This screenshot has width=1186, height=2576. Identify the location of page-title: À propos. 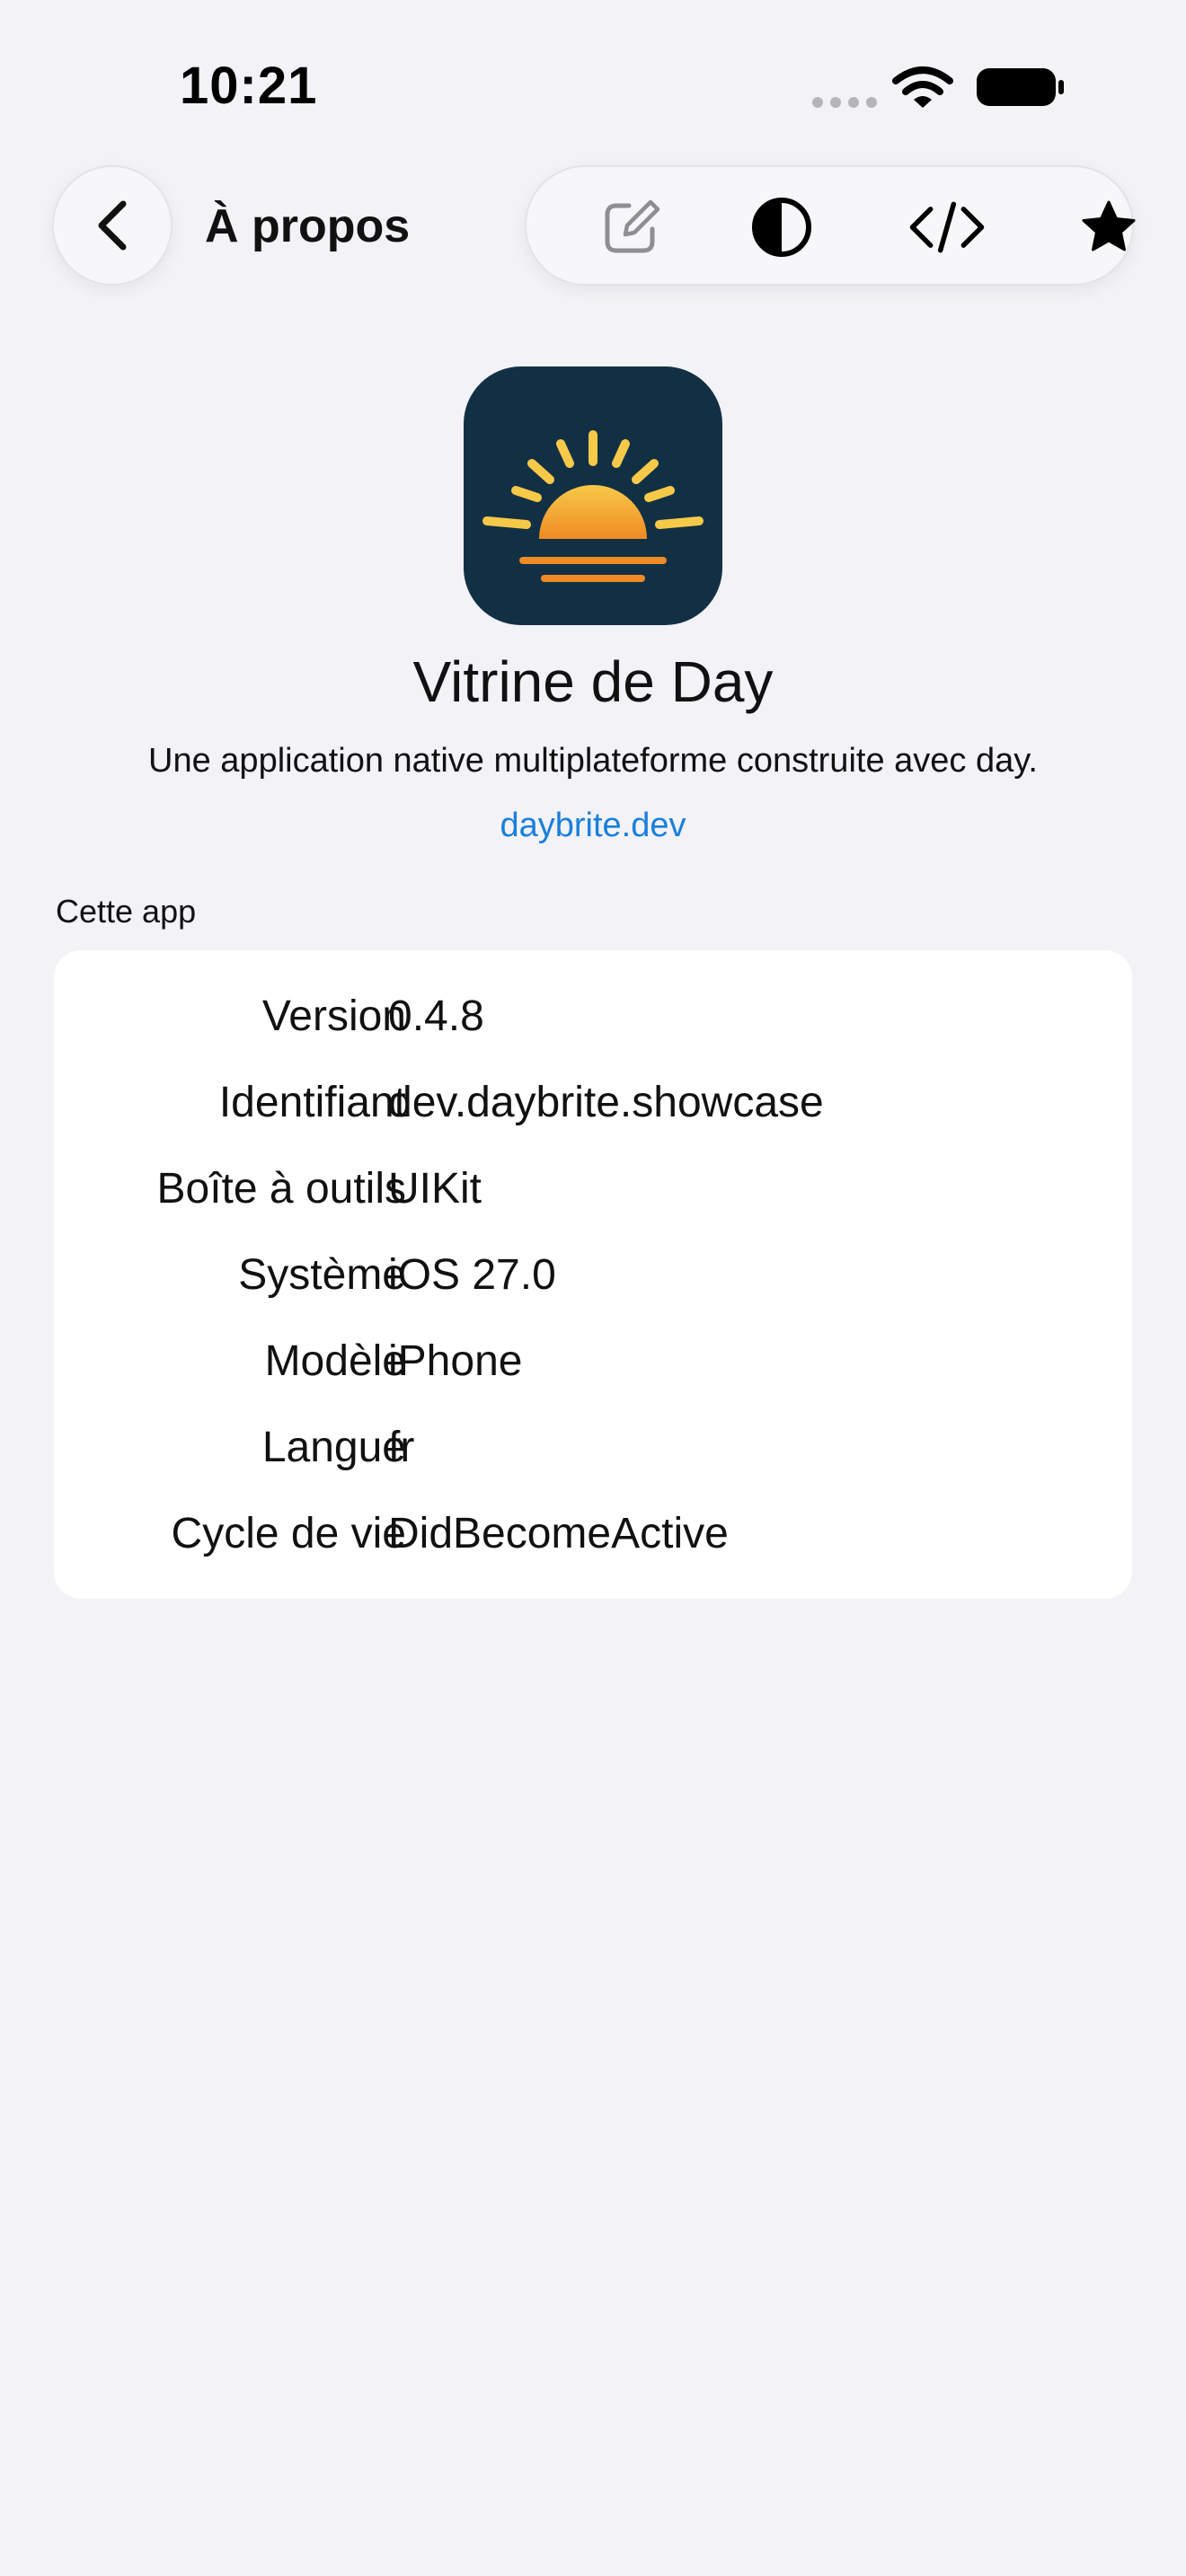
(308, 226).